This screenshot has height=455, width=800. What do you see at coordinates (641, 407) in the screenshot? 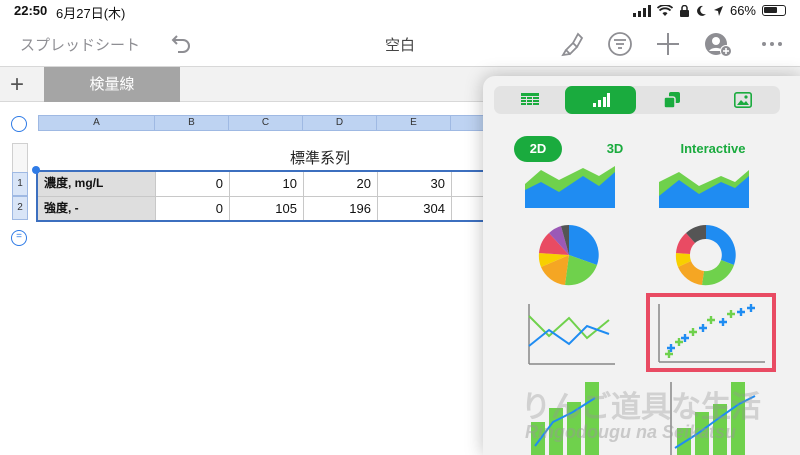
I see `watermark-jp: りんご道具な生活` at bounding box center [641, 407].